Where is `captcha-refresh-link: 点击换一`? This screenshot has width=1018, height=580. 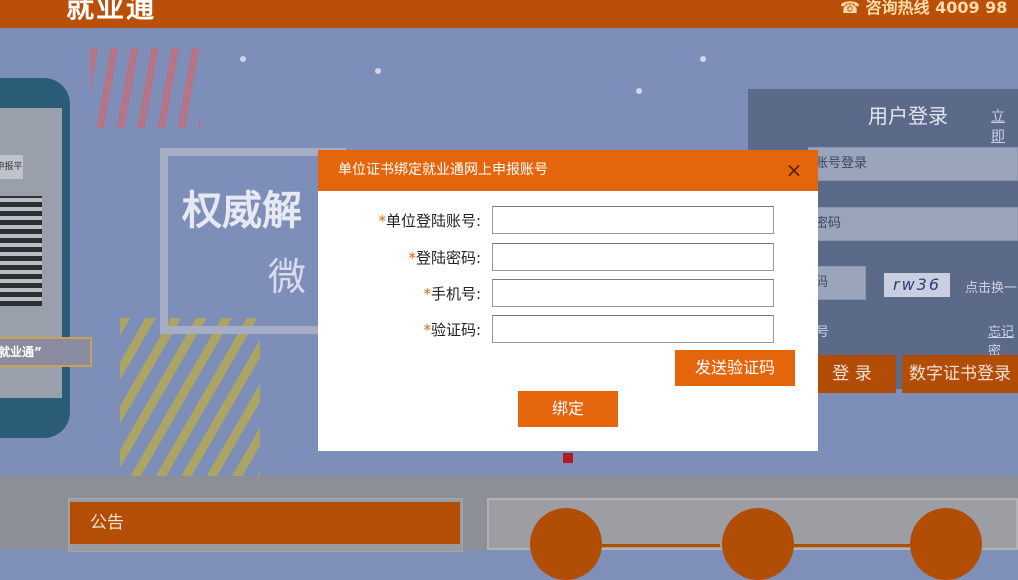
captcha-refresh-link: 点击换一 is located at coordinates (991, 286).